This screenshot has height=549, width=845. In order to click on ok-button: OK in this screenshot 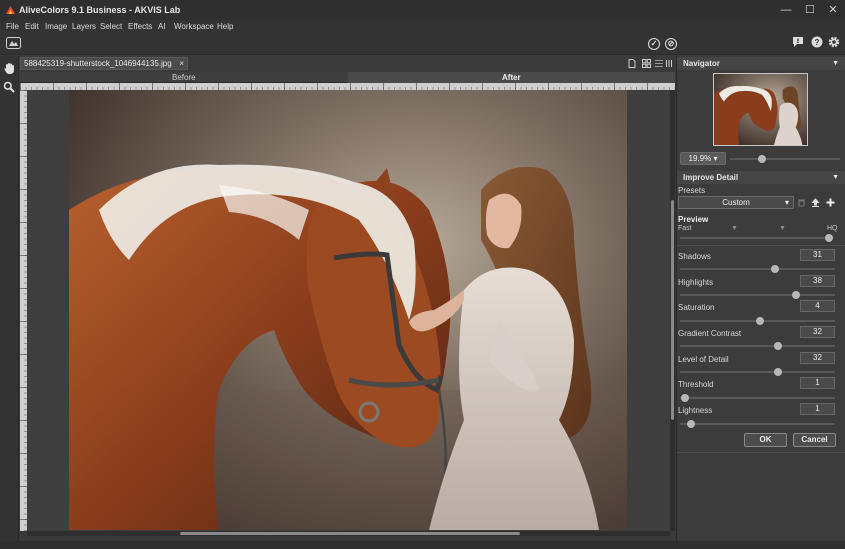, I will do `click(765, 440)`.